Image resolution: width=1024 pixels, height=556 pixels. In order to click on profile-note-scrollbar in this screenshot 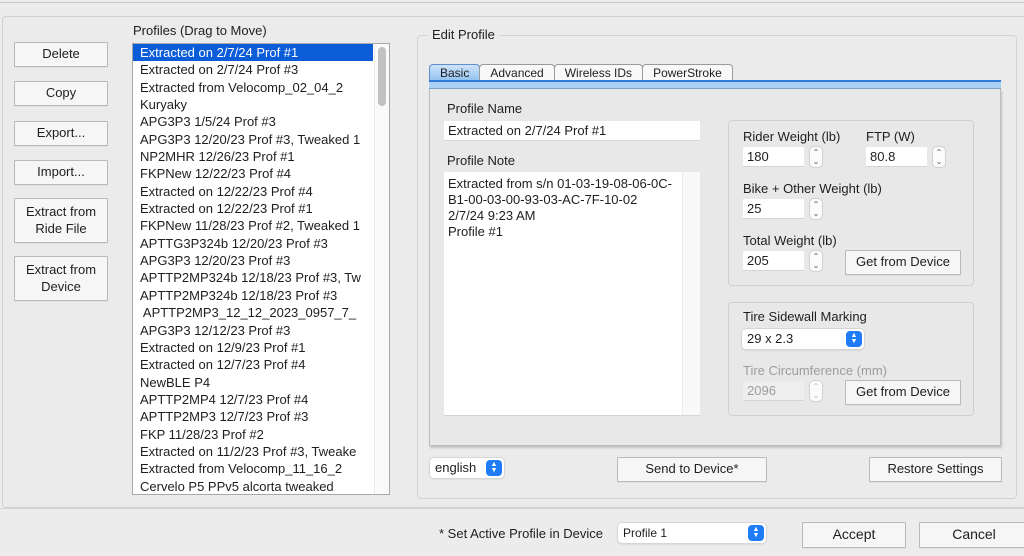, I will do `click(691, 293)`.